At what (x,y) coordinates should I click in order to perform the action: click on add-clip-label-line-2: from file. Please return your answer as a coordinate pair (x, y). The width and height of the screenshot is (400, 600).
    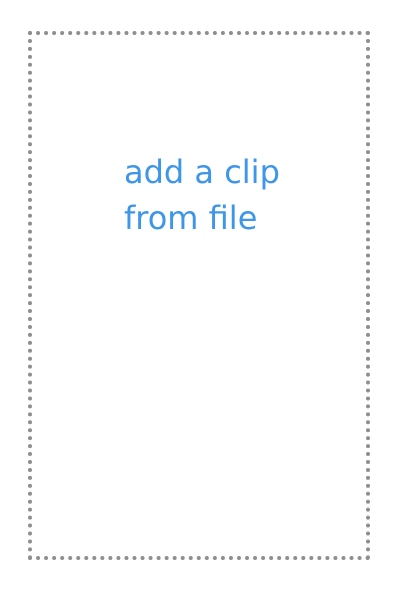
    Looking at the image, I should click on (191, 218).